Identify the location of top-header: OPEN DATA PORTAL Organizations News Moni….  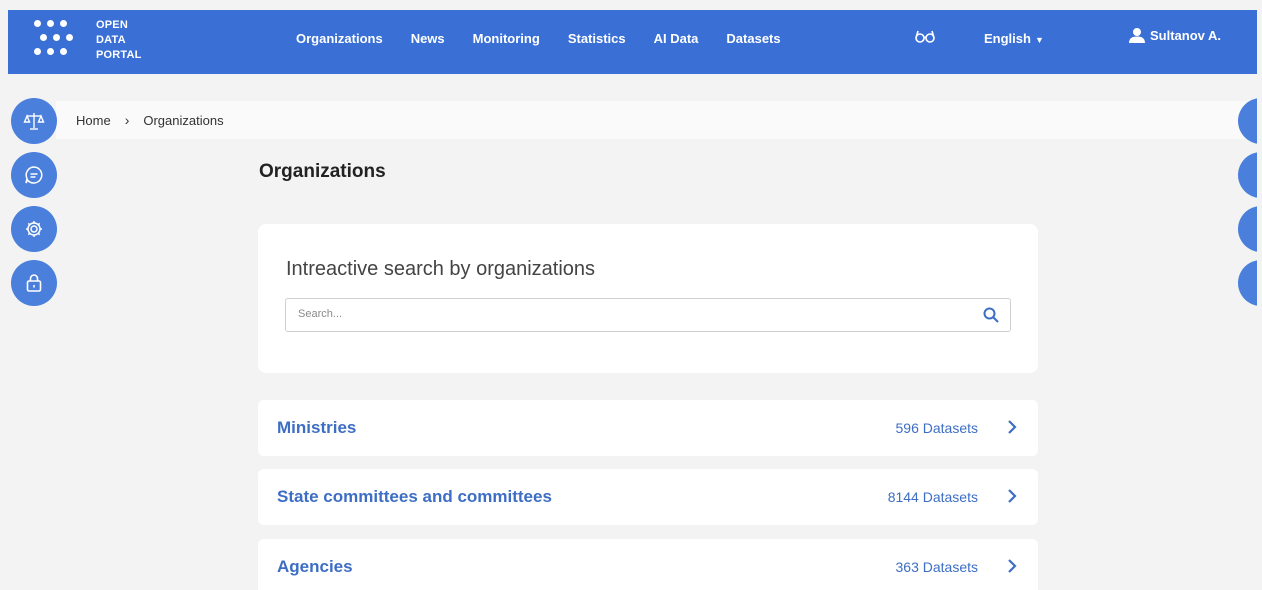
(632, 42).